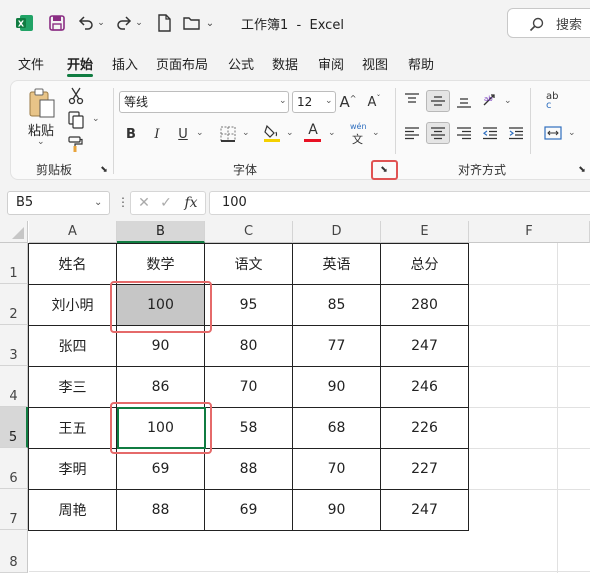  What do you see at coordinates (42, 103) in the screenshot?
I see `paste-icon` at bounding box center [42, 103].